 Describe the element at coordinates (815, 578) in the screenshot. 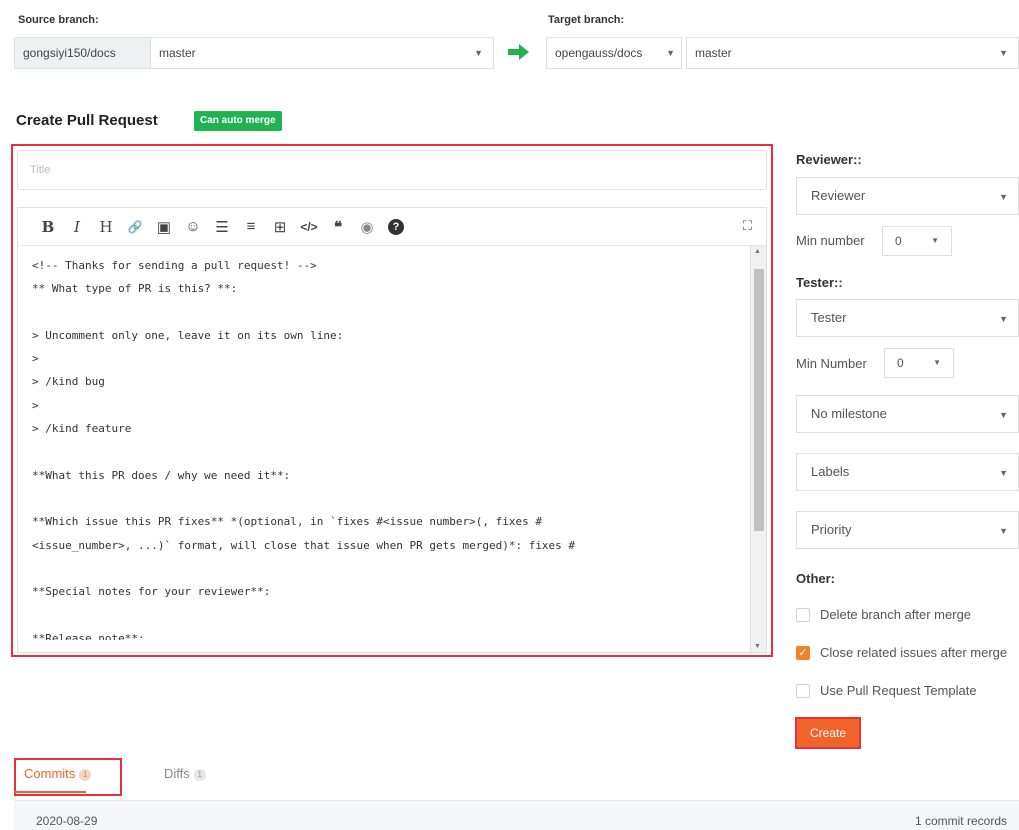

I see `other-label: Other:` at that location.